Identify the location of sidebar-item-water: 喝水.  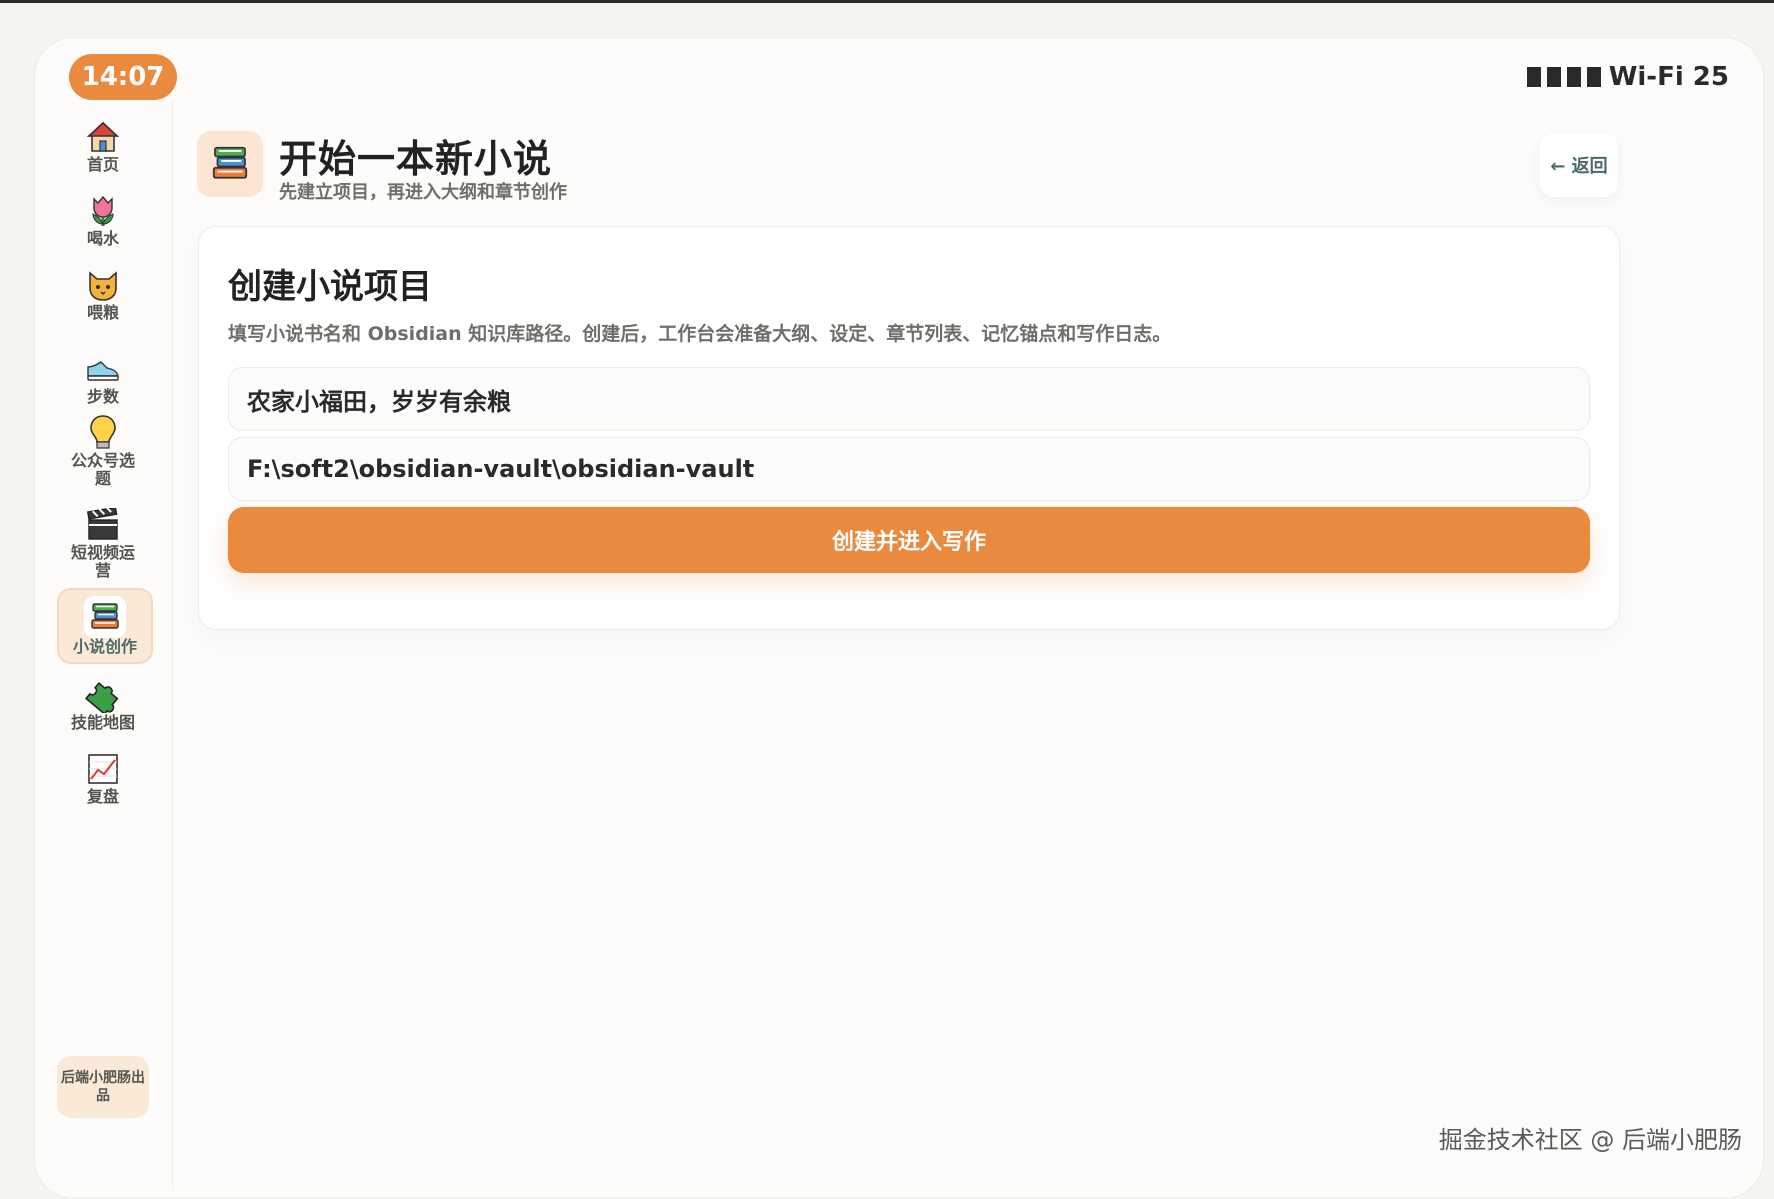
(103, 220).